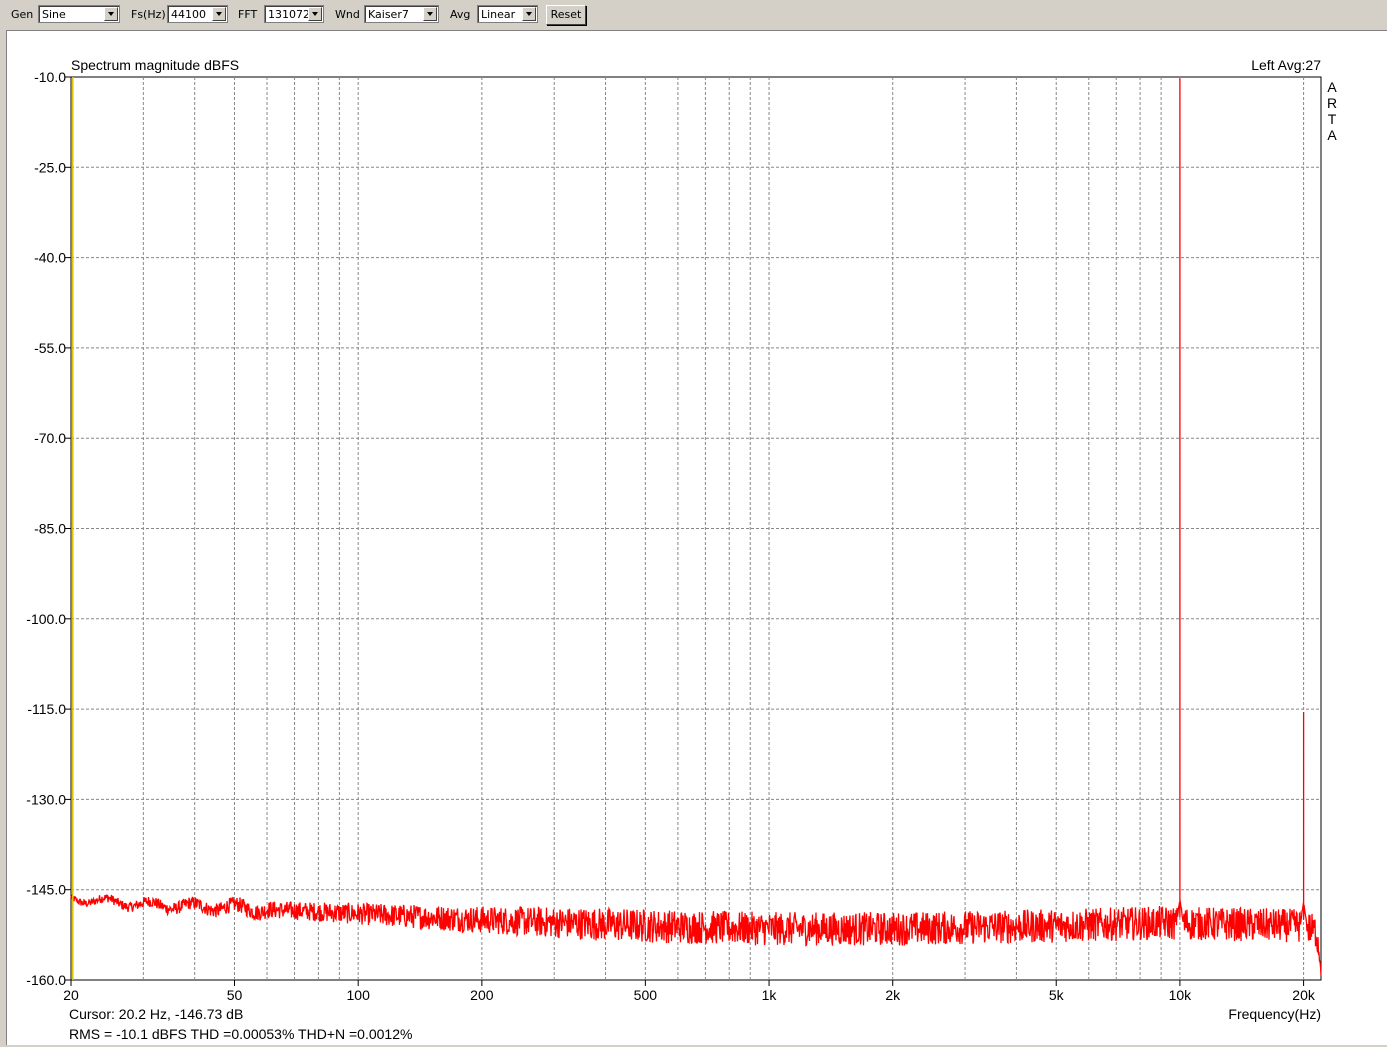 The width and height of the screenshot is (1387, 1047). Describe the element at coordinates (235, 995) in the screenshot. I see `x-tick-label: 50` at that location.